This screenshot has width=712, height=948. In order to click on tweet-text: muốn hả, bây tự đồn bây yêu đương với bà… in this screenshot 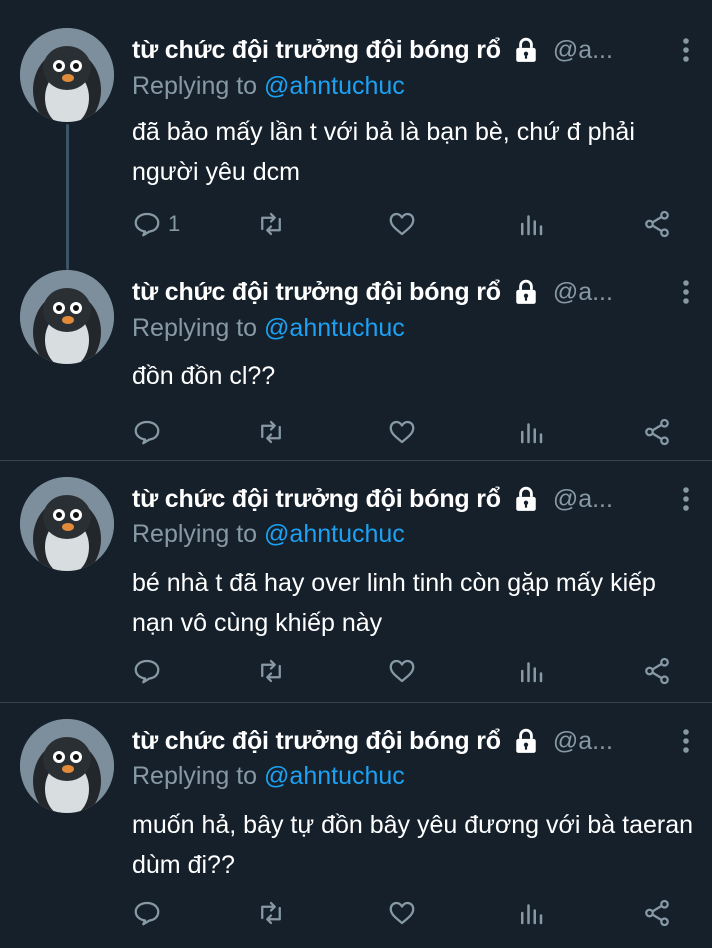, I will do `click(413, 845)`.